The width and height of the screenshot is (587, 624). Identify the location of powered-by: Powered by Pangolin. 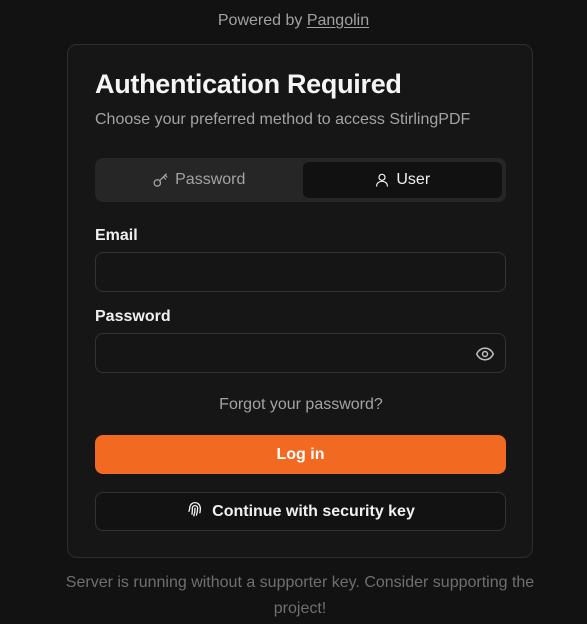
(293, 21).